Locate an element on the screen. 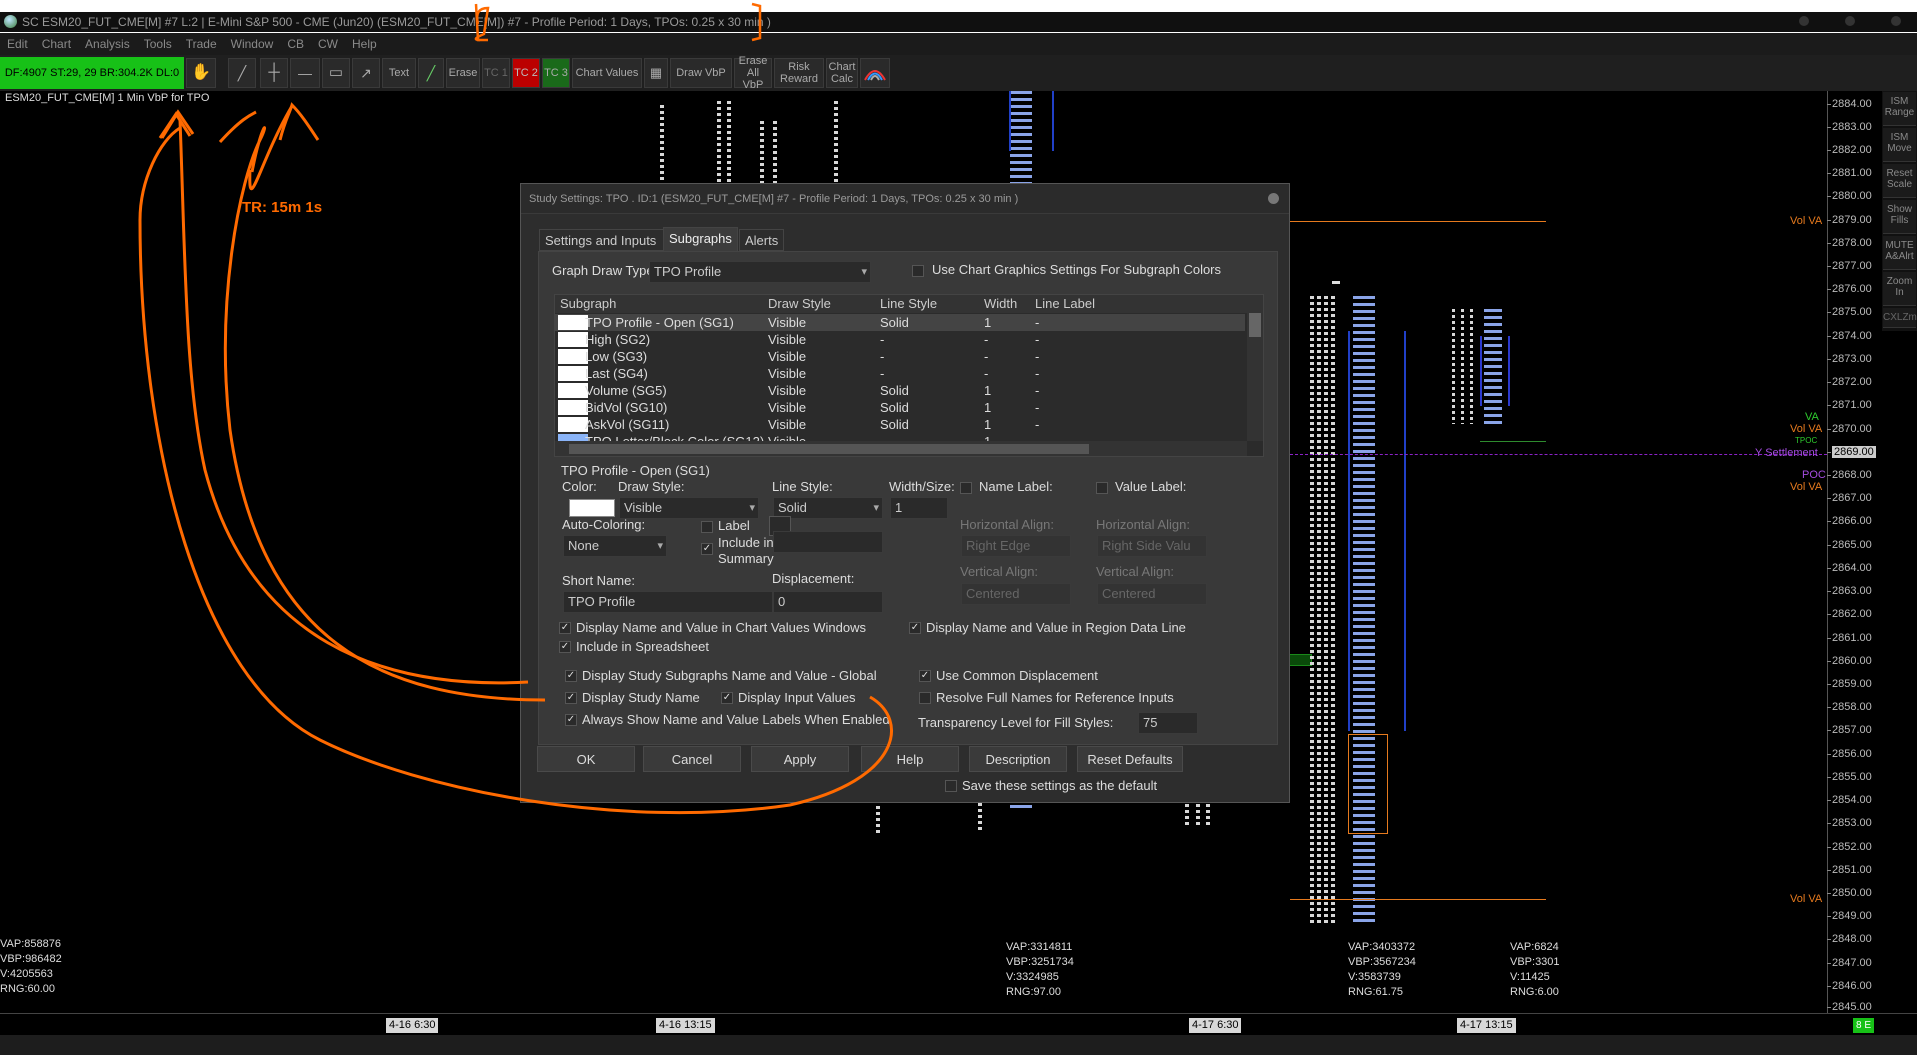  width-stepper: 1 is located at coordinates (919, 508).